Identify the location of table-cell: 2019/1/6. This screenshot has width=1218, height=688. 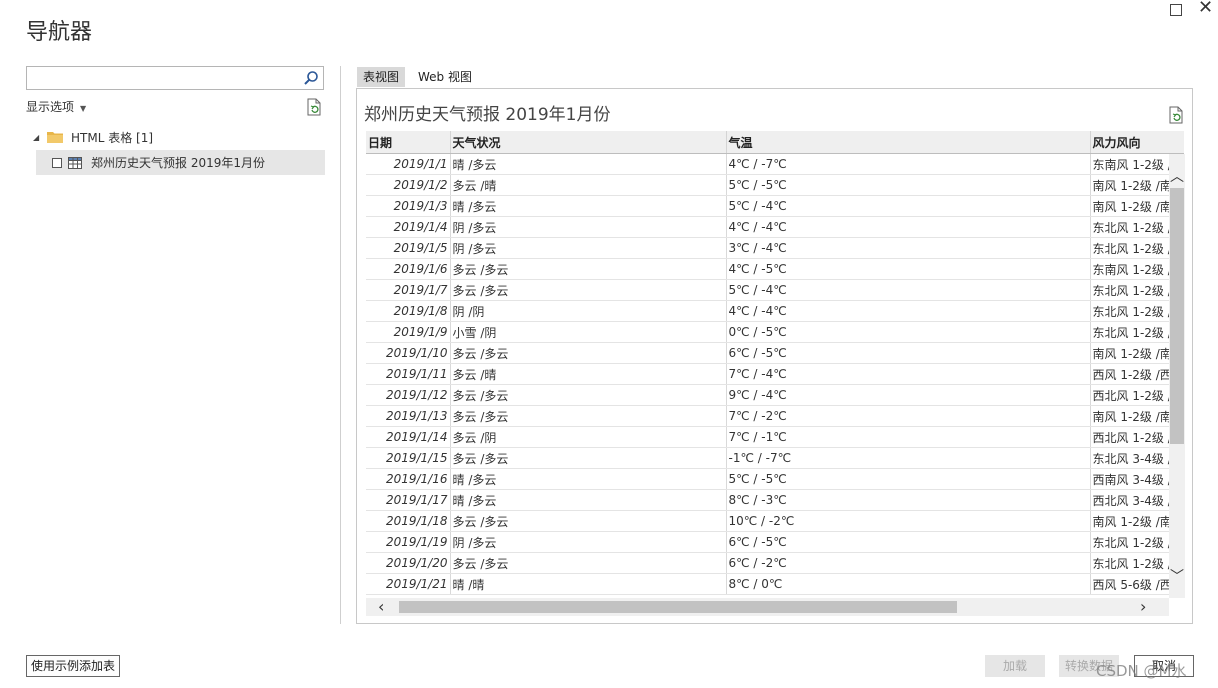
(408, 269).